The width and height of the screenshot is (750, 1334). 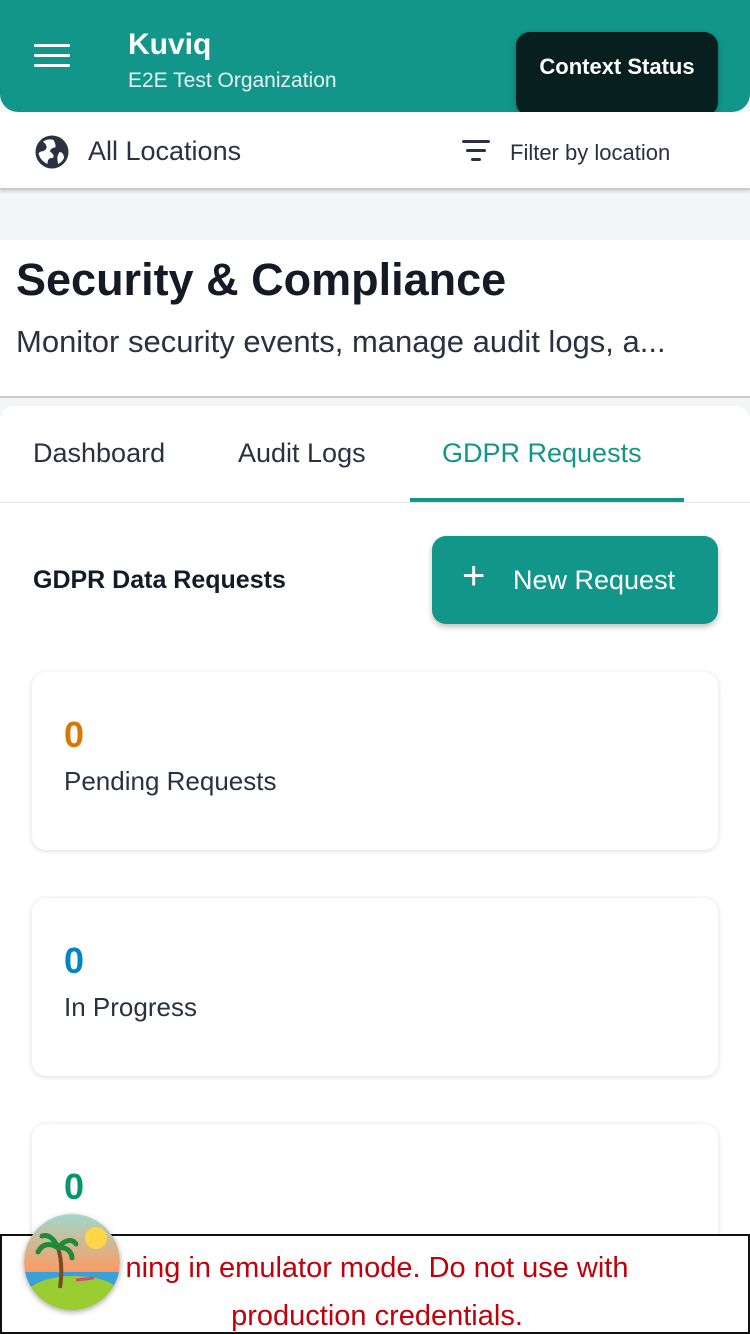 What do you see at coordinates (170, 781) in the screenshot?
I see `stat-label: Pending Requests` at bounding box center [170, 781].